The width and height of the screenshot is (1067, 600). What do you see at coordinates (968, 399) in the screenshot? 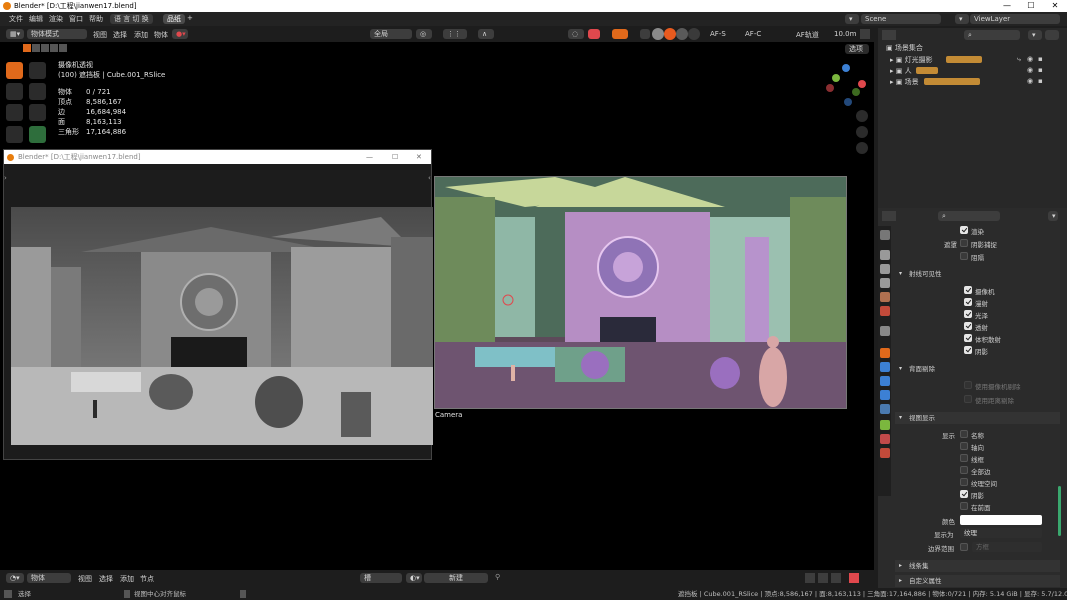
I see `distance-cull-checkbox` at bounding box center [968, 399].